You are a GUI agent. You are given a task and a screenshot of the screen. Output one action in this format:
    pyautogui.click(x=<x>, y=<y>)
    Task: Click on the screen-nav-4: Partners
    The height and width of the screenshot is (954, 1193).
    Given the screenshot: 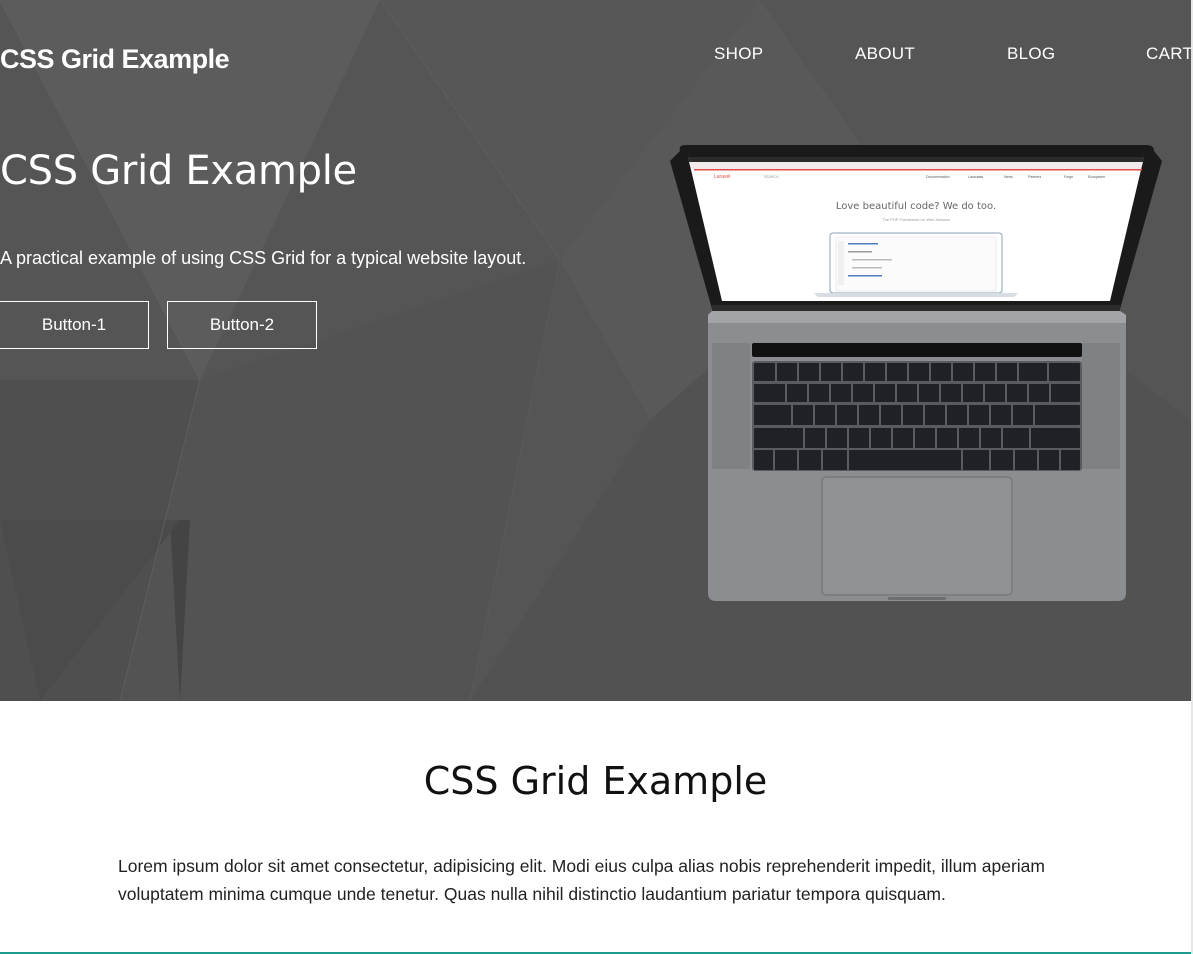 What is the action you would take?
    pyautogui.click(x=1034, y=177)
    